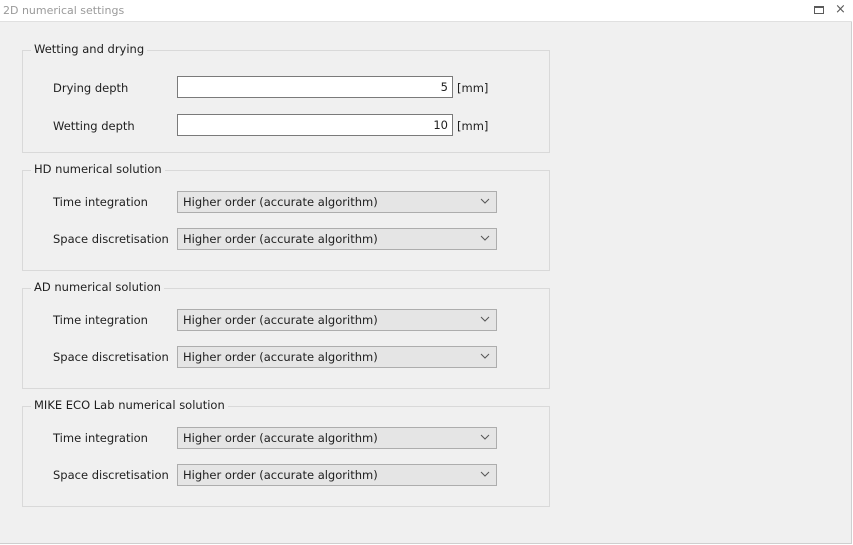 The height and width of the screenshot is (545, 853). I want to click on hd-time-integration-select: Higher order (accurate algorithm), so click(337, 202).